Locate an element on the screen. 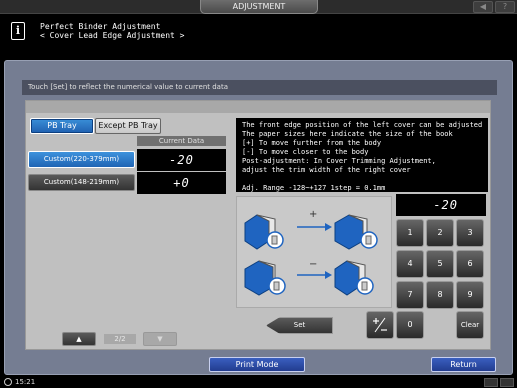  current-data-header: Current Data is located at coordinates (181, 141).